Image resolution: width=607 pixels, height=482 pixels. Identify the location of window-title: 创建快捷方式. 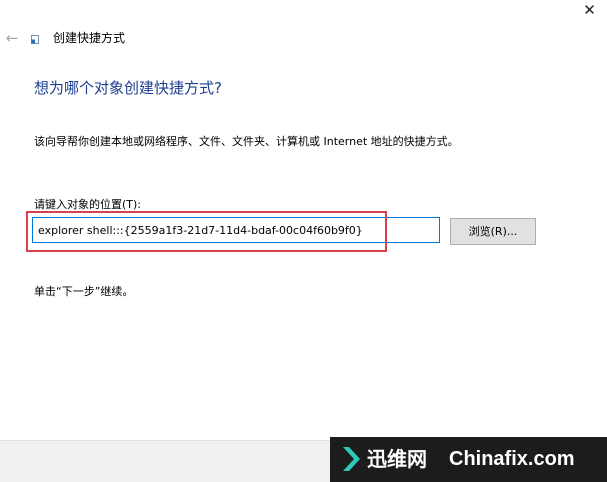
(89, 38).